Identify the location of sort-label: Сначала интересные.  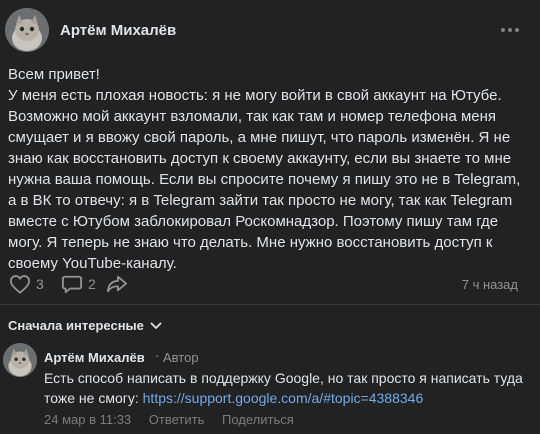
(76, 325).